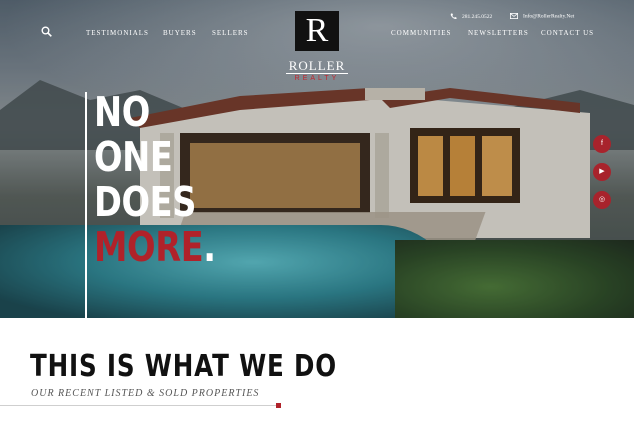 This screenshot has height=427, width=634. What do you see at coordinates (133, 157) in the screenshot?
I see `headline-line-2: ONE` at bounding box center [133, 157].